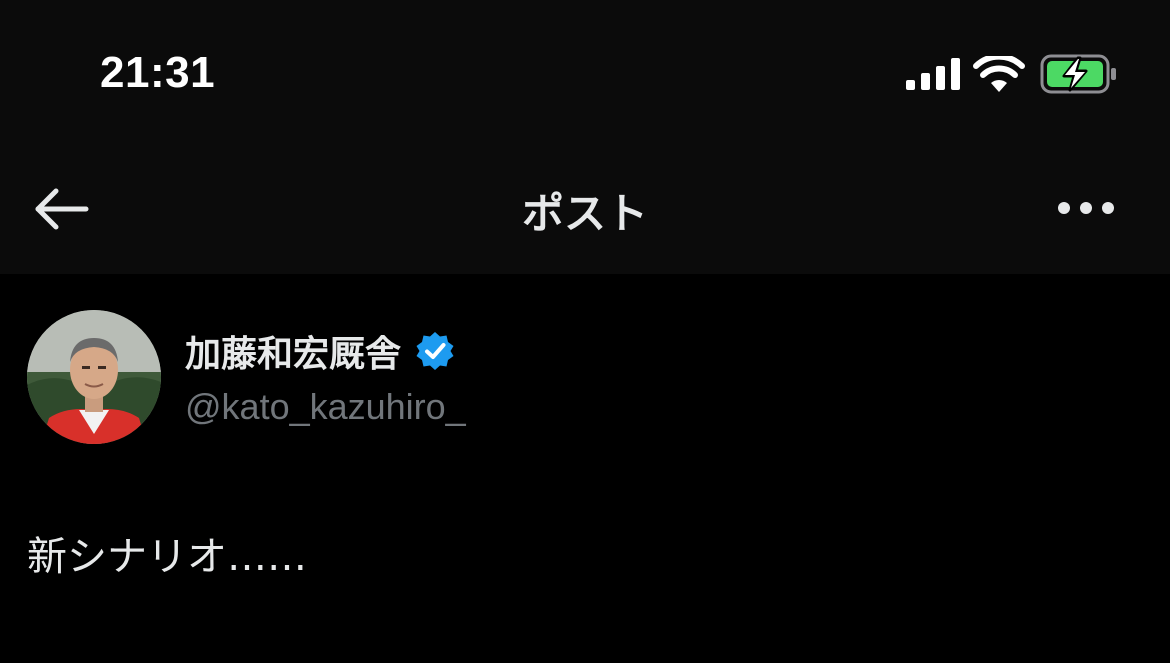 This screenshot has width=1170, height=663. I want to click on verified-badge-icon, so click(435, 351).